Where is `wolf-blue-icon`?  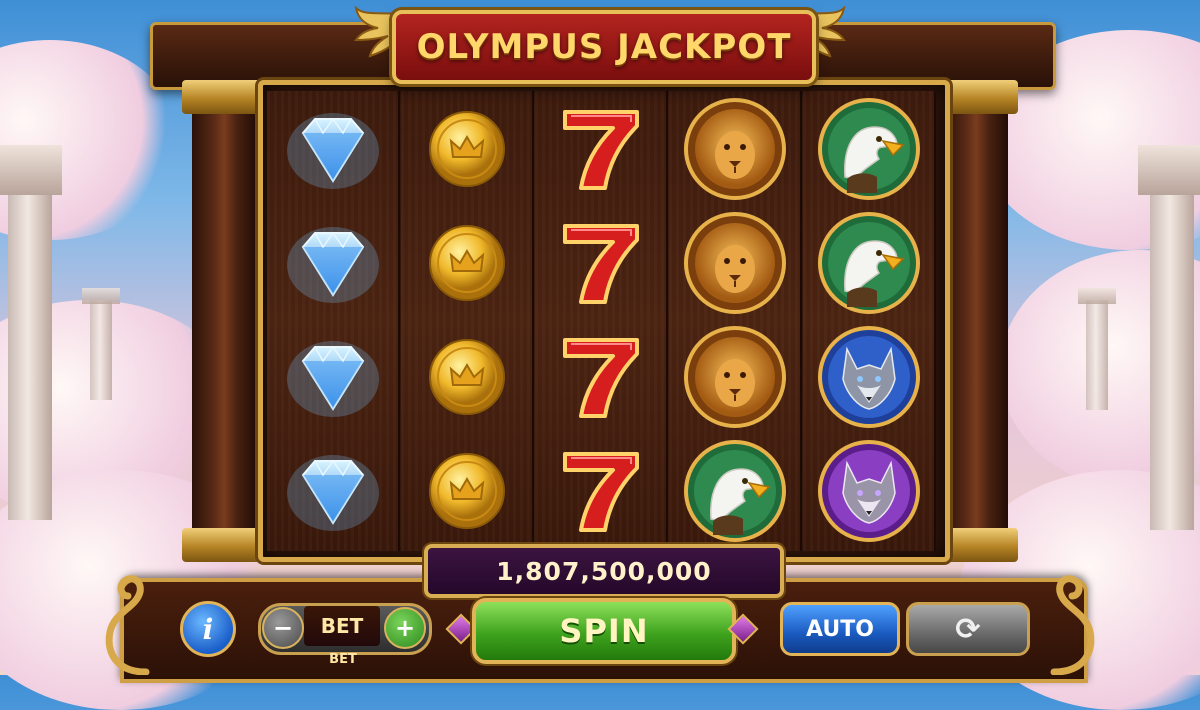 wolf-blue-icon is located at coordinates (868, 377).